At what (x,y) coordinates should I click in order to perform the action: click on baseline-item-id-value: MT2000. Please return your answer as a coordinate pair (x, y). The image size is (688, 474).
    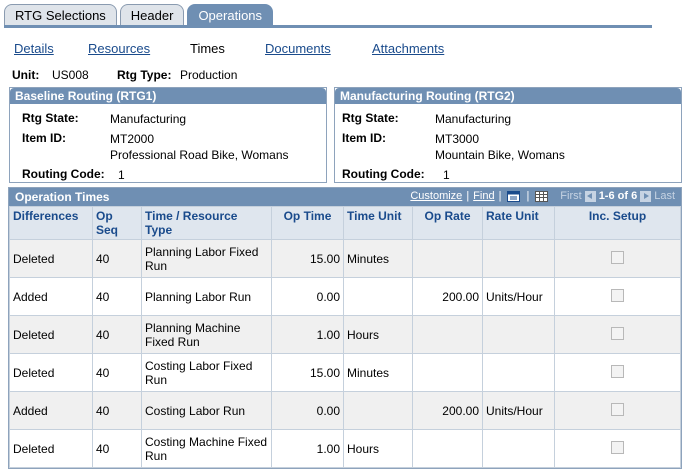
    Looking at the image, I should click on (132, 139).